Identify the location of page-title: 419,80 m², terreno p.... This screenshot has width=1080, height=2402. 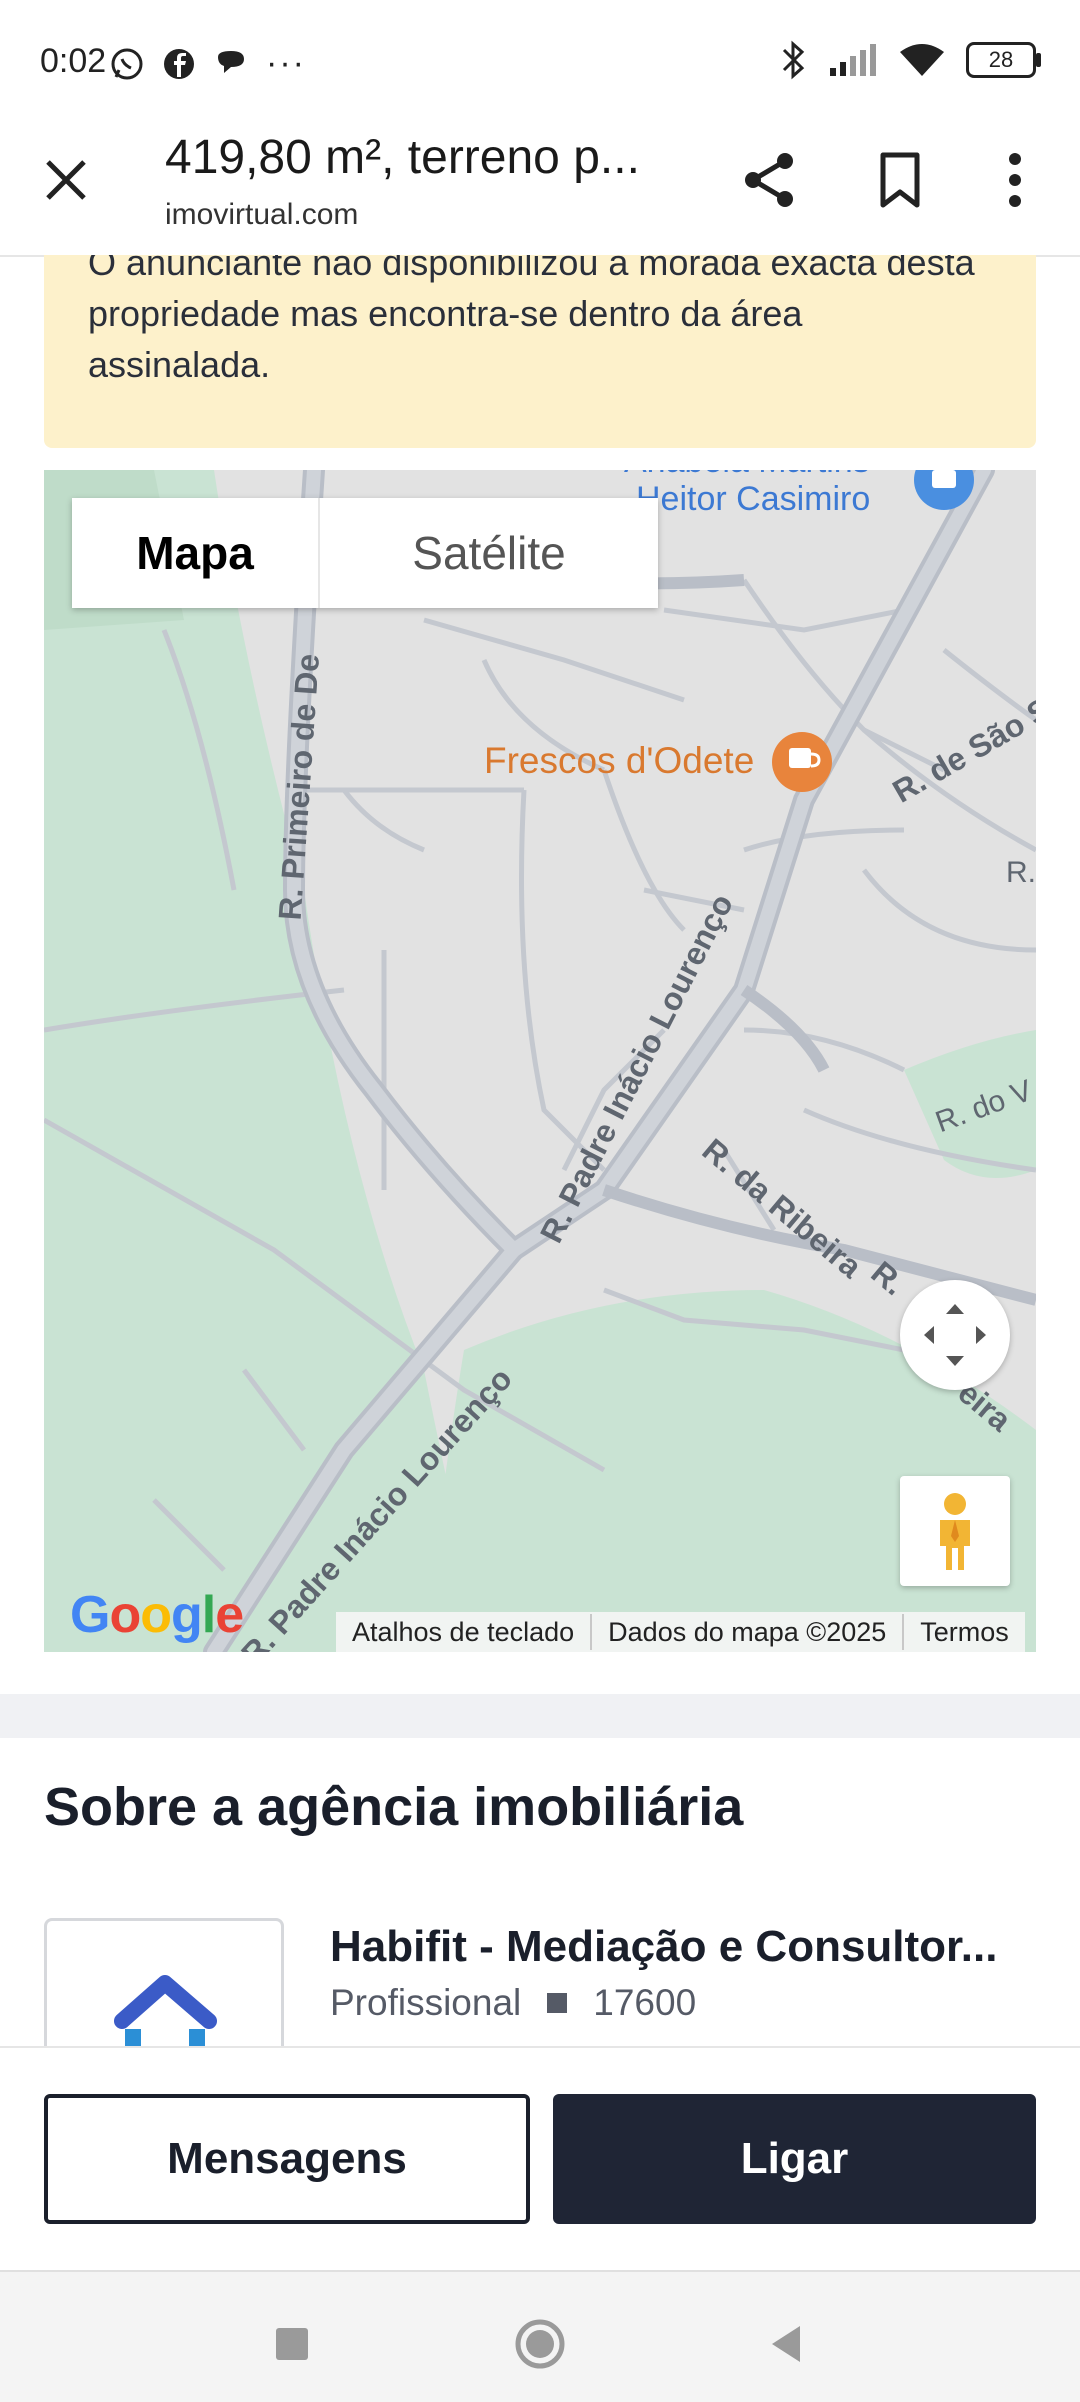
(402, 157).